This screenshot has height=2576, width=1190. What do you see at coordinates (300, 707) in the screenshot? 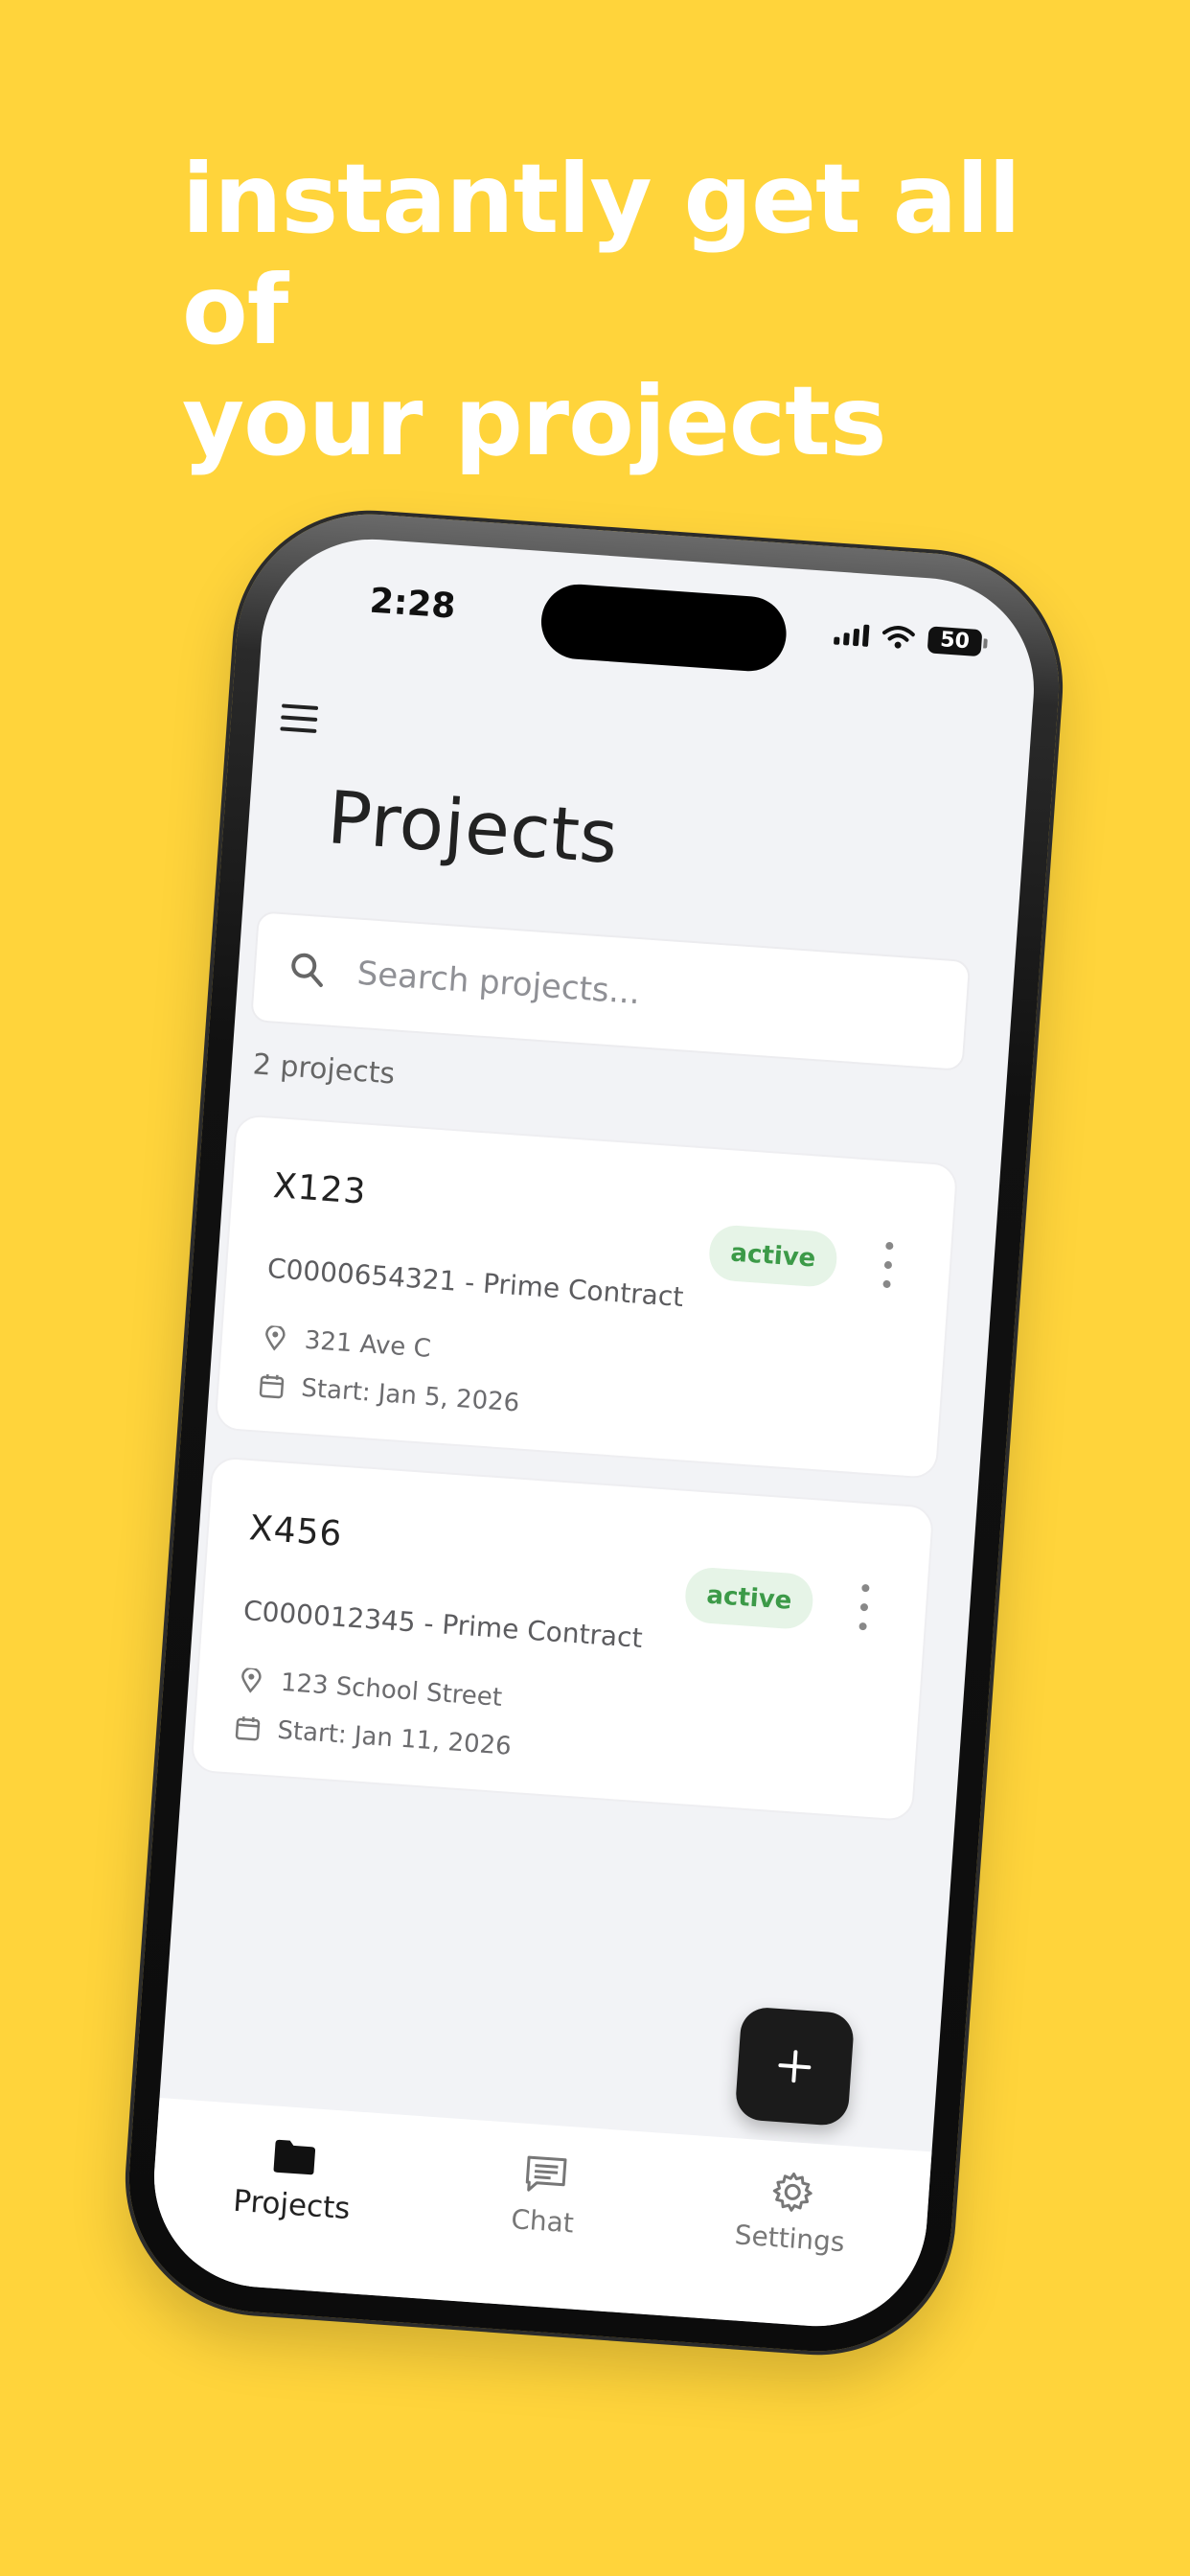
I see `hamburger-icon` at bounding box center [300, 707].